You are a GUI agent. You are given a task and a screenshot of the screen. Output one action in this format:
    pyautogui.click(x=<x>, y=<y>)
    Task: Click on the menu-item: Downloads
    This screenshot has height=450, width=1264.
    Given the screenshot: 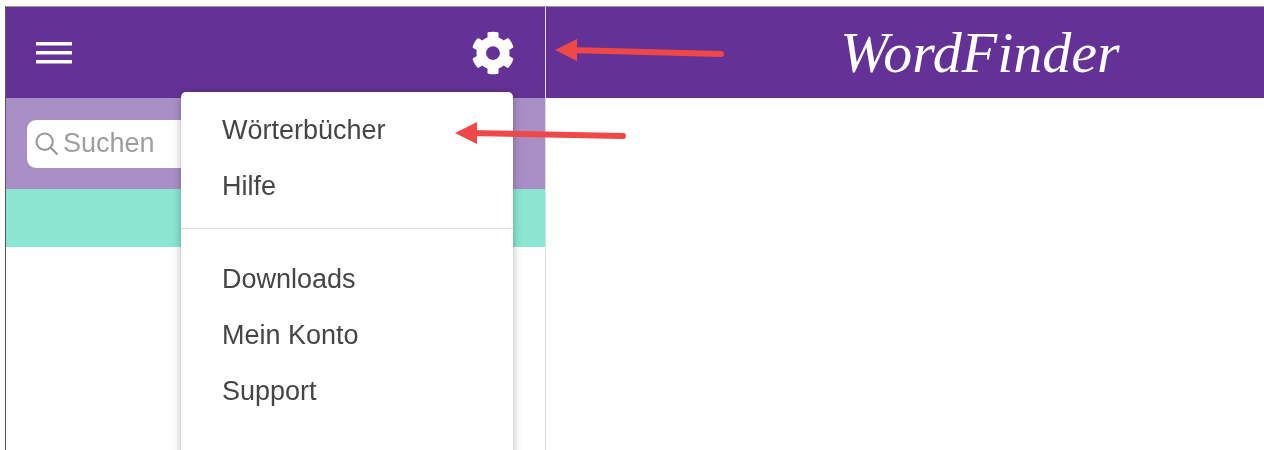 What is the action you would take?
    pyautogui.click(x=268, y=279)
    